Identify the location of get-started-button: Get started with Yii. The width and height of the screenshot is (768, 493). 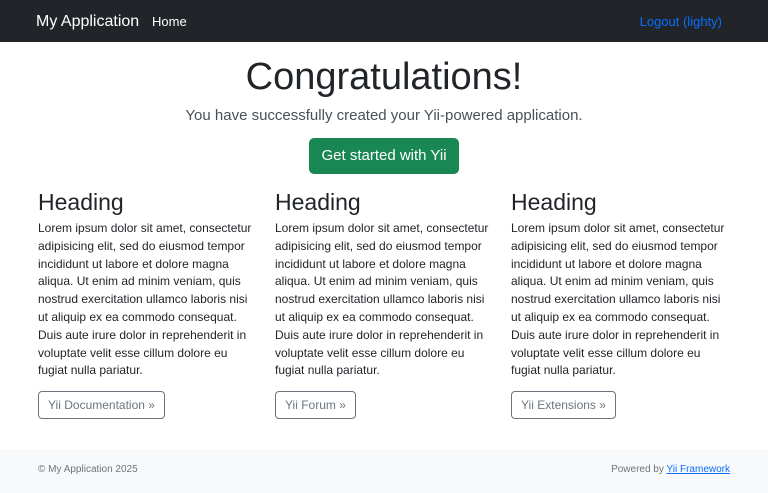
(384, 156).